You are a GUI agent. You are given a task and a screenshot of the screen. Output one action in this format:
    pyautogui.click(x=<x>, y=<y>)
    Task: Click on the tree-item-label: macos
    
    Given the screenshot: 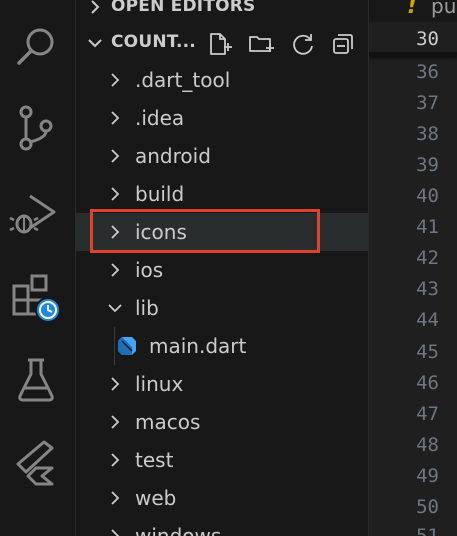 What is the action you would take?
    pyautogui.click(x=168, y=422)
    